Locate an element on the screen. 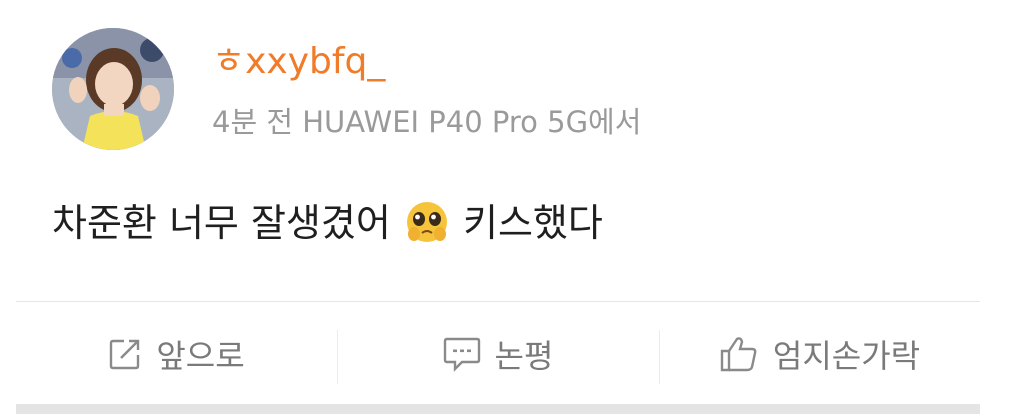  bottom-separator is located at coordinates (498, 409).